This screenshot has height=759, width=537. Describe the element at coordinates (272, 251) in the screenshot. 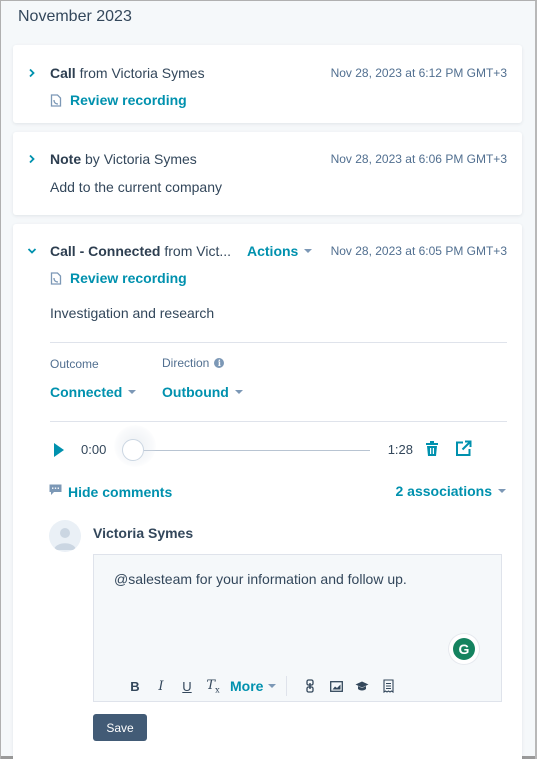

I see `actions-label: Actions` at that location.